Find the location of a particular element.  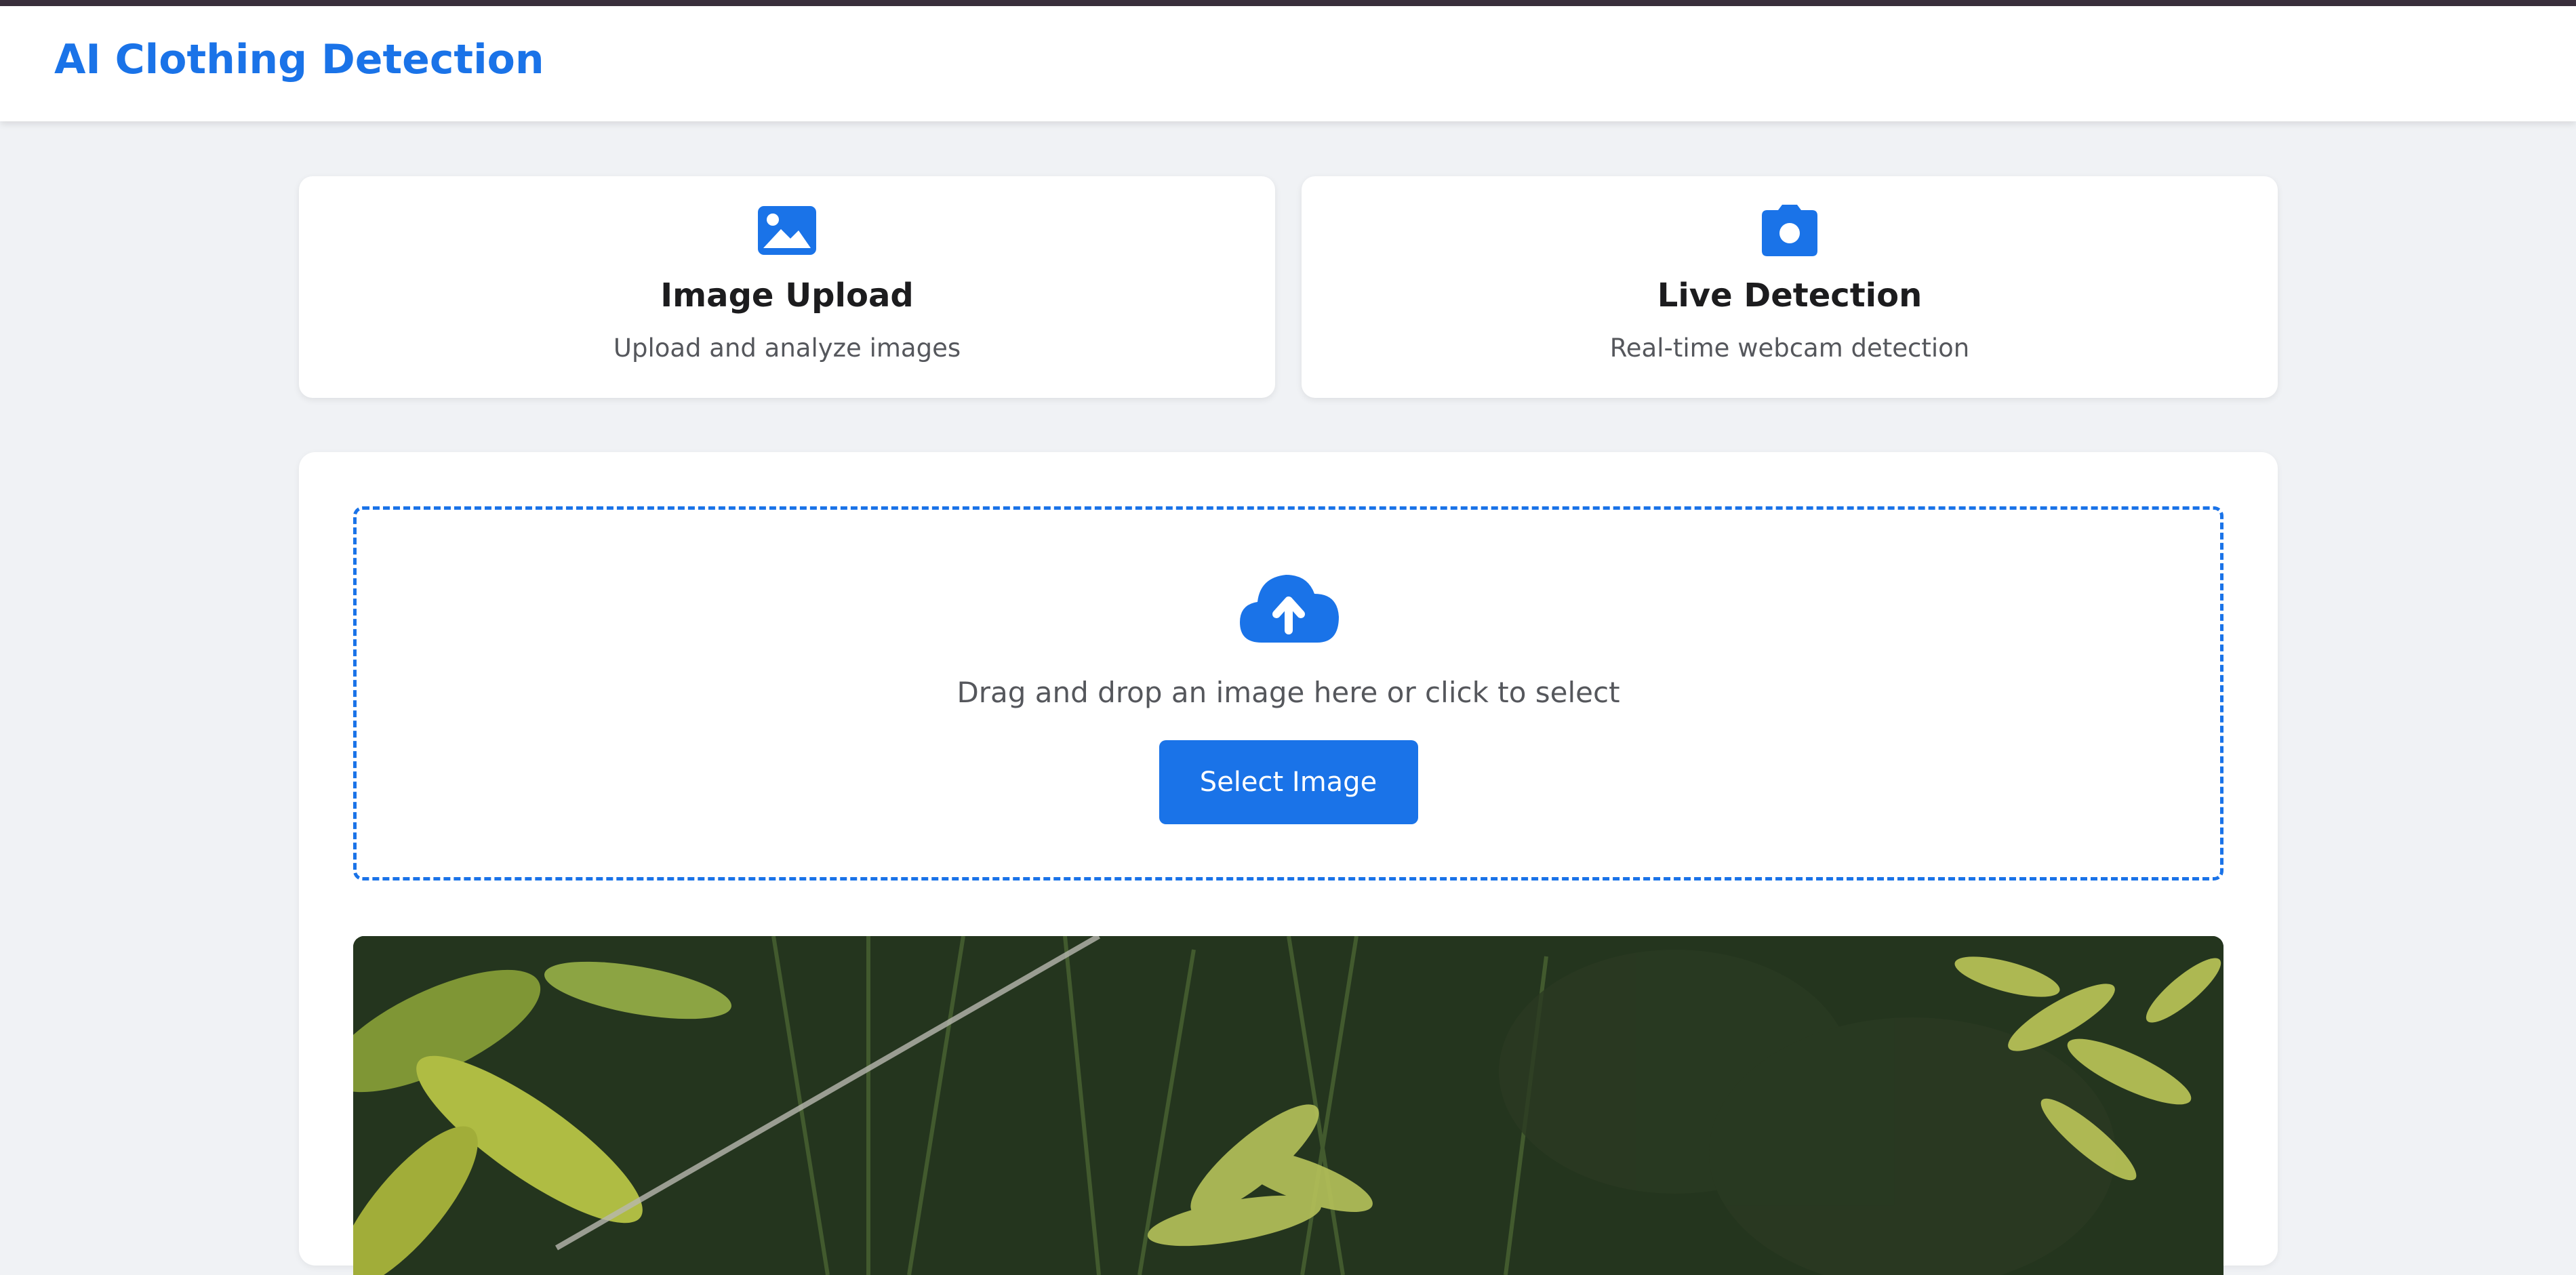

app-title: AI Clothing Detection is located at coordinates (299, 59).